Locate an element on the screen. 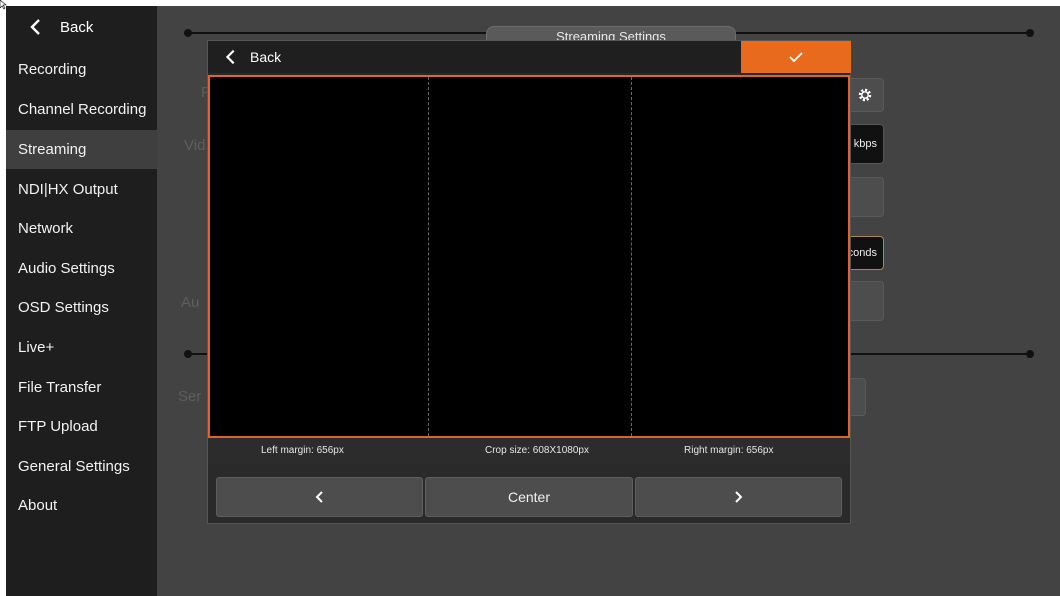 The image size is (1060, 596). sidebar-item-file-transfer: File Transfer is located at coordinates (81, 387).